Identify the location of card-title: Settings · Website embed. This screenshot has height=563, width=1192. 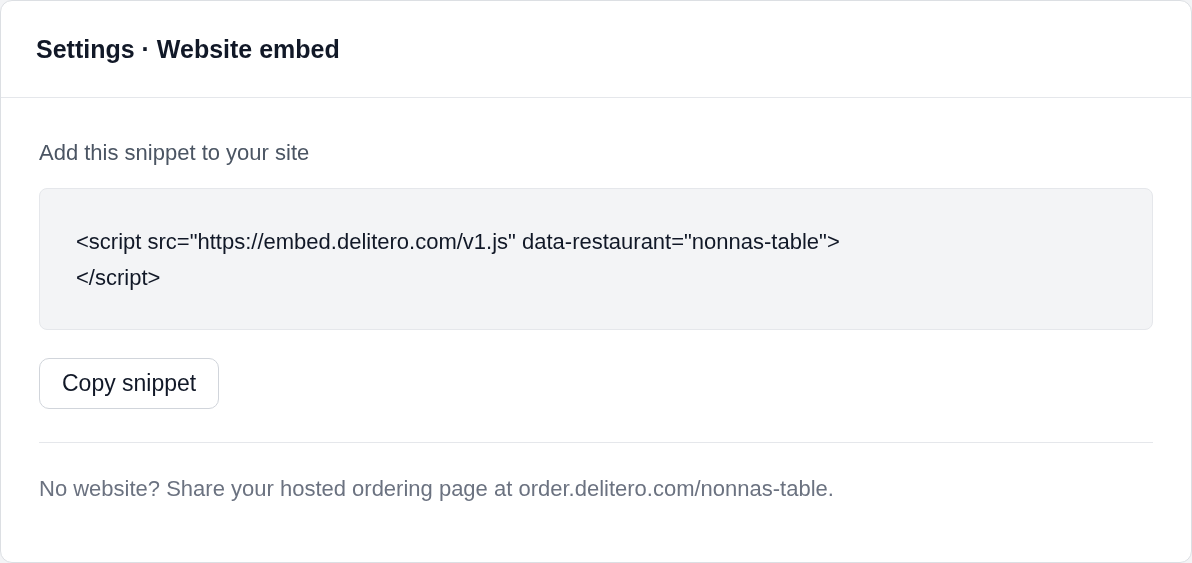
(188, 49).